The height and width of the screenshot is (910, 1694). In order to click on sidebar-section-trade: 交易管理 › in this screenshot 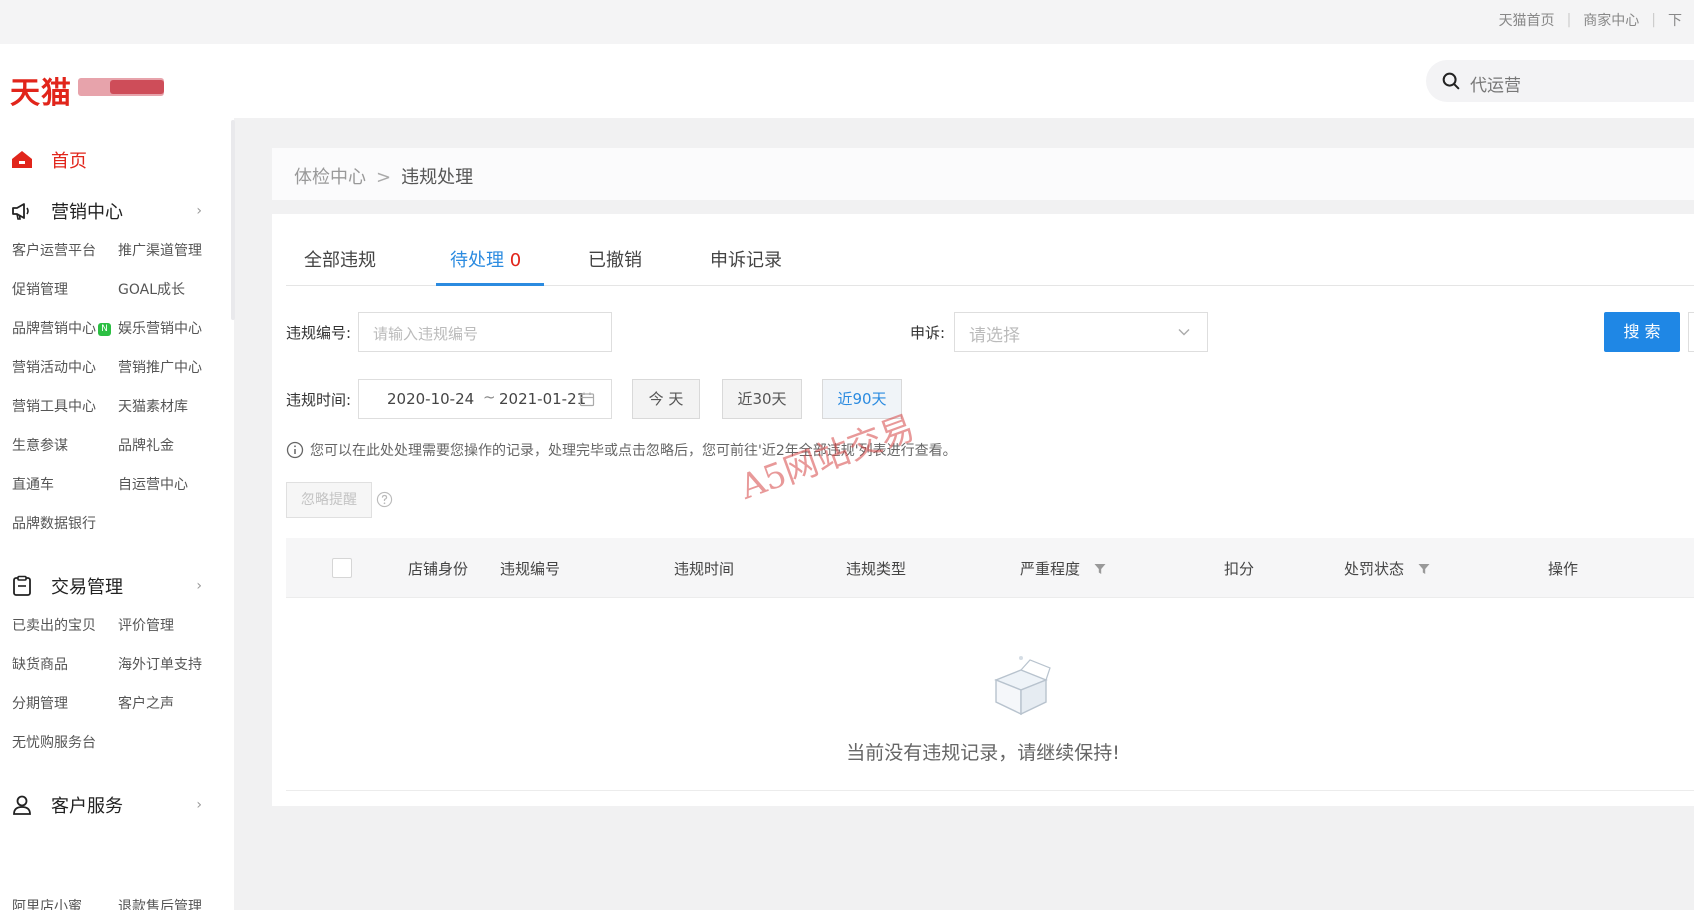, I will do `click(113, 586)`.